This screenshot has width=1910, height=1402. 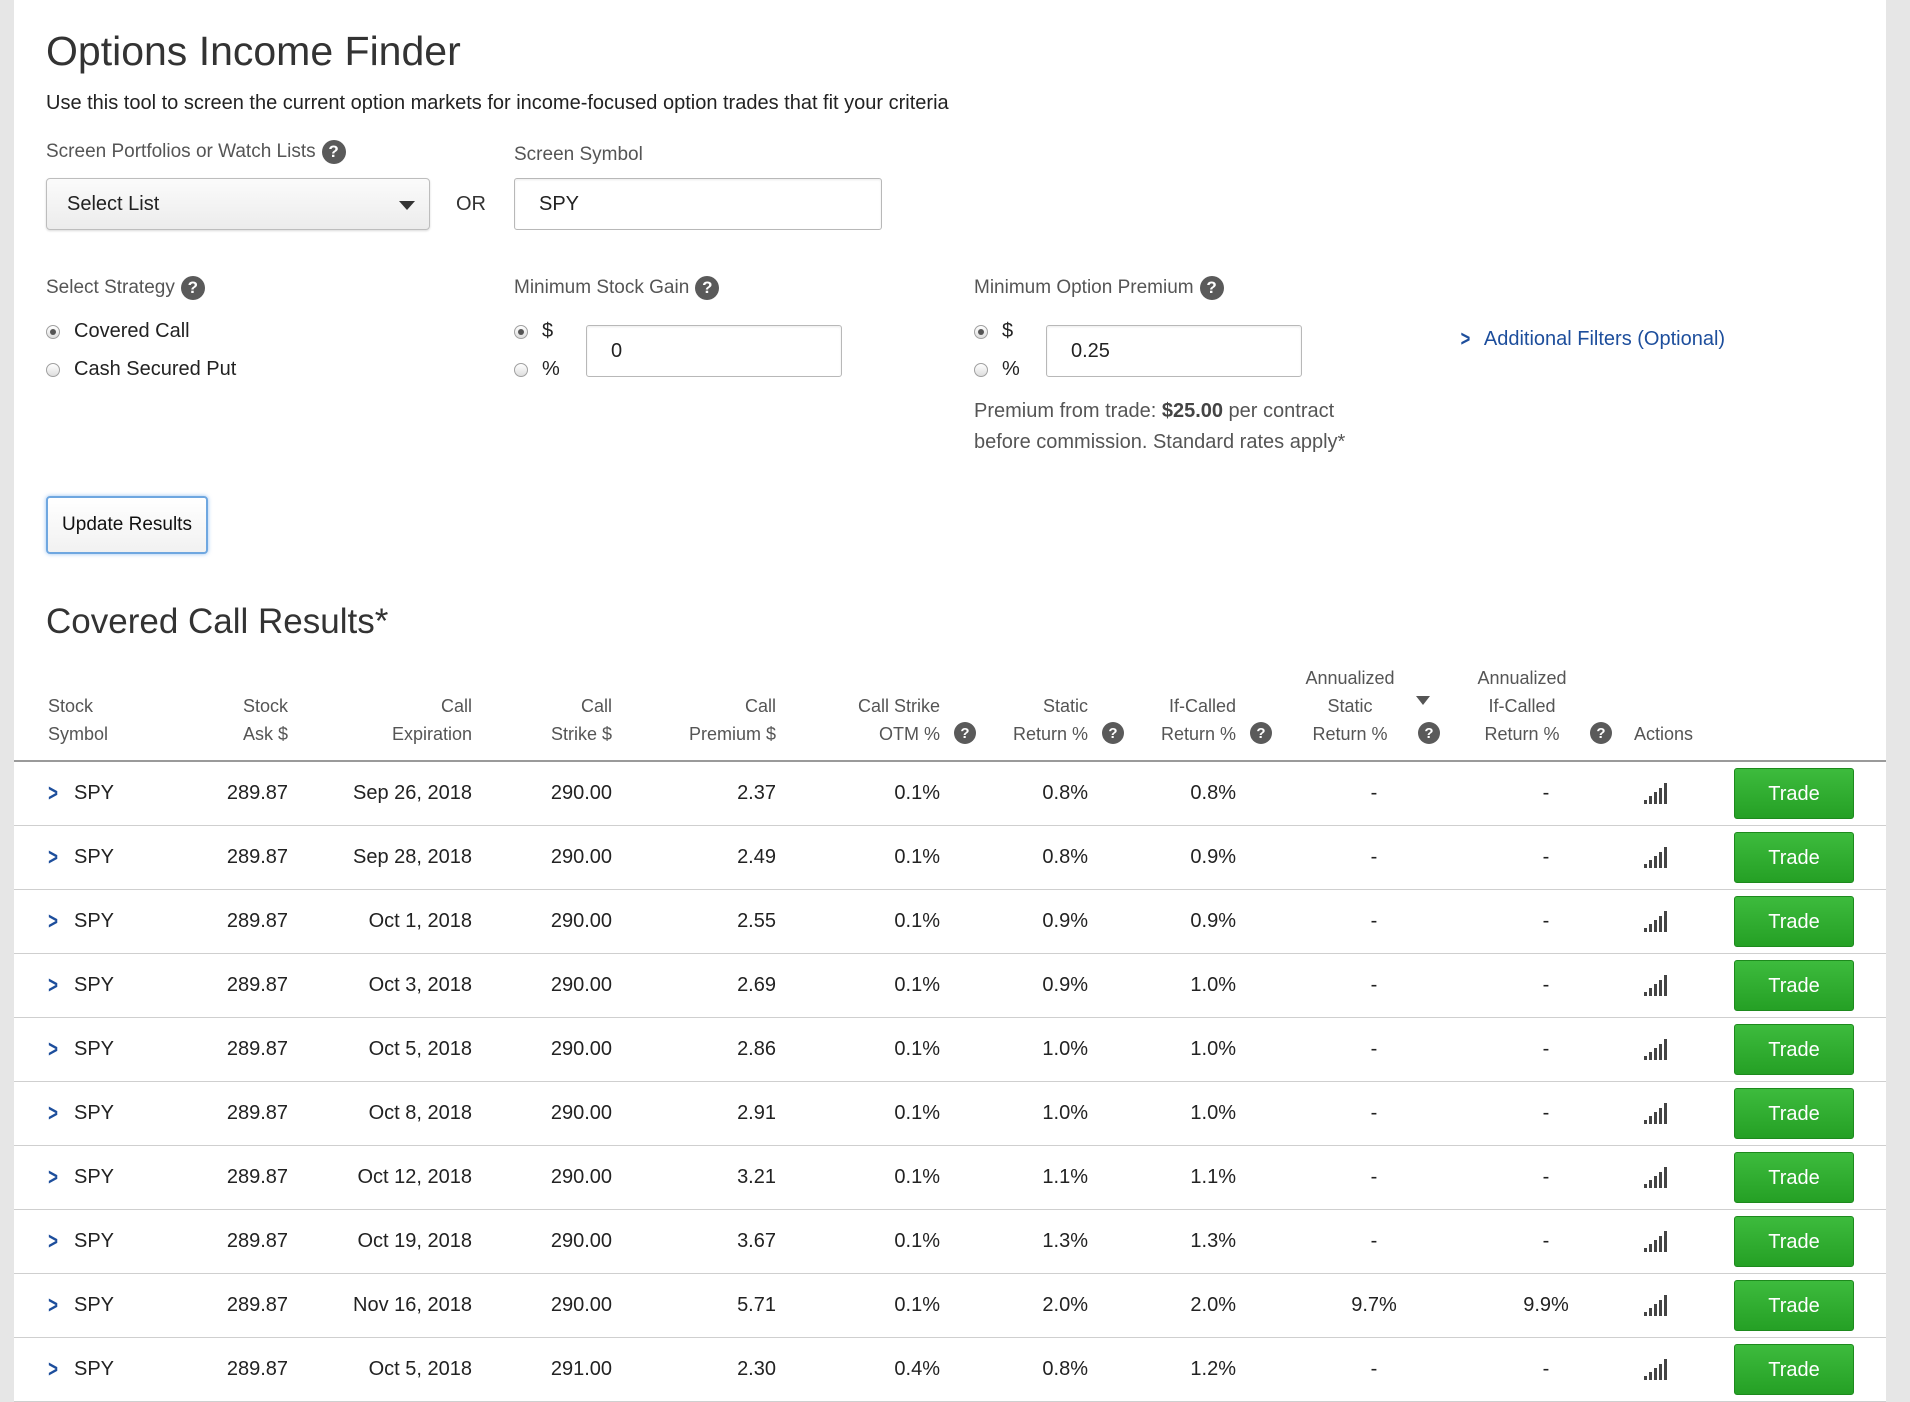 I want to click on radio-premium-dollar, so click(x=981, y=331).